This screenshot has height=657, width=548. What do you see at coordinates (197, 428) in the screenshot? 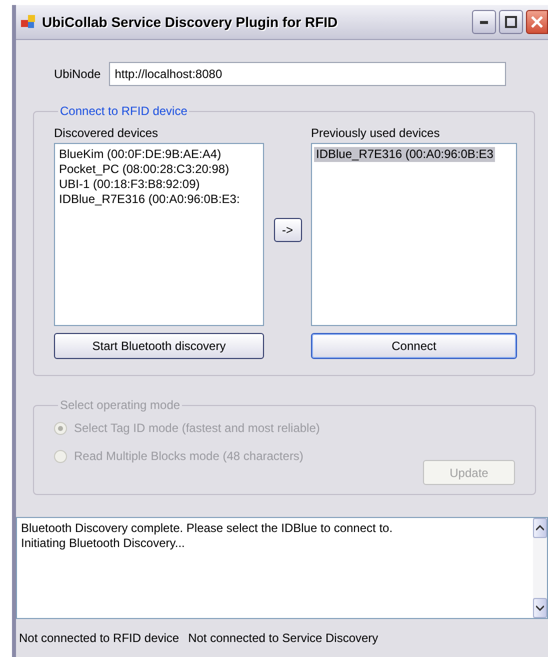
I see `radio-label: Select Tag ID mode (fastest and most reliable)` at bounding box center [197, 428].